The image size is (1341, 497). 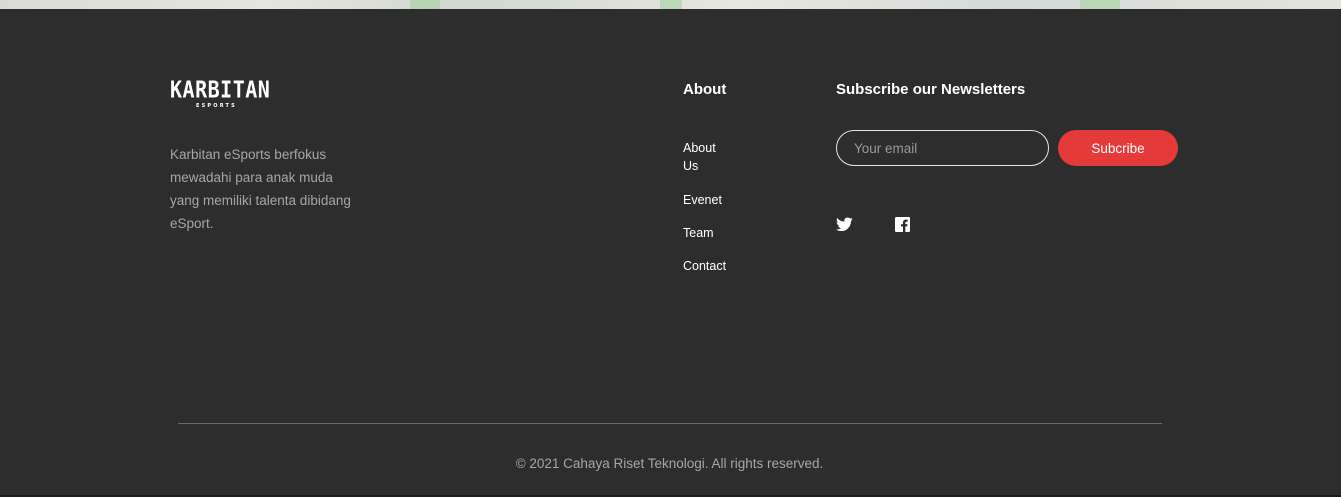 I want to click on link-team: Team, so click(x=708, y=233).